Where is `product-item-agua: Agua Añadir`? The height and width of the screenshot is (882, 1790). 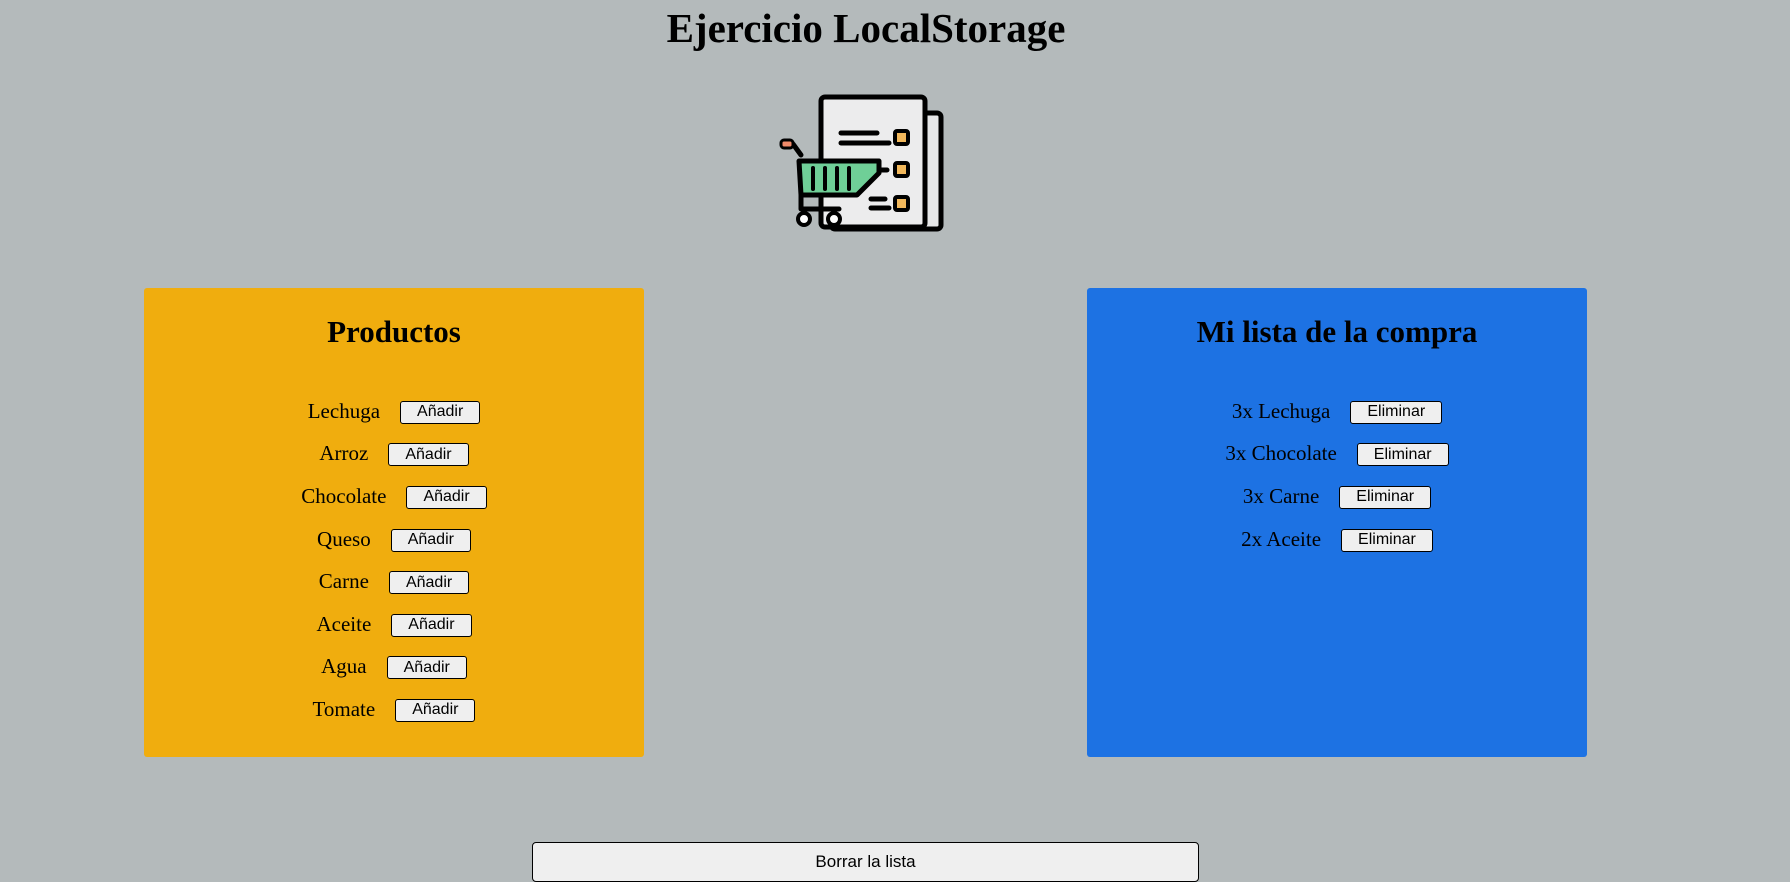
product-item-agua: Agua Añadir is located at coordinates (394, 668).